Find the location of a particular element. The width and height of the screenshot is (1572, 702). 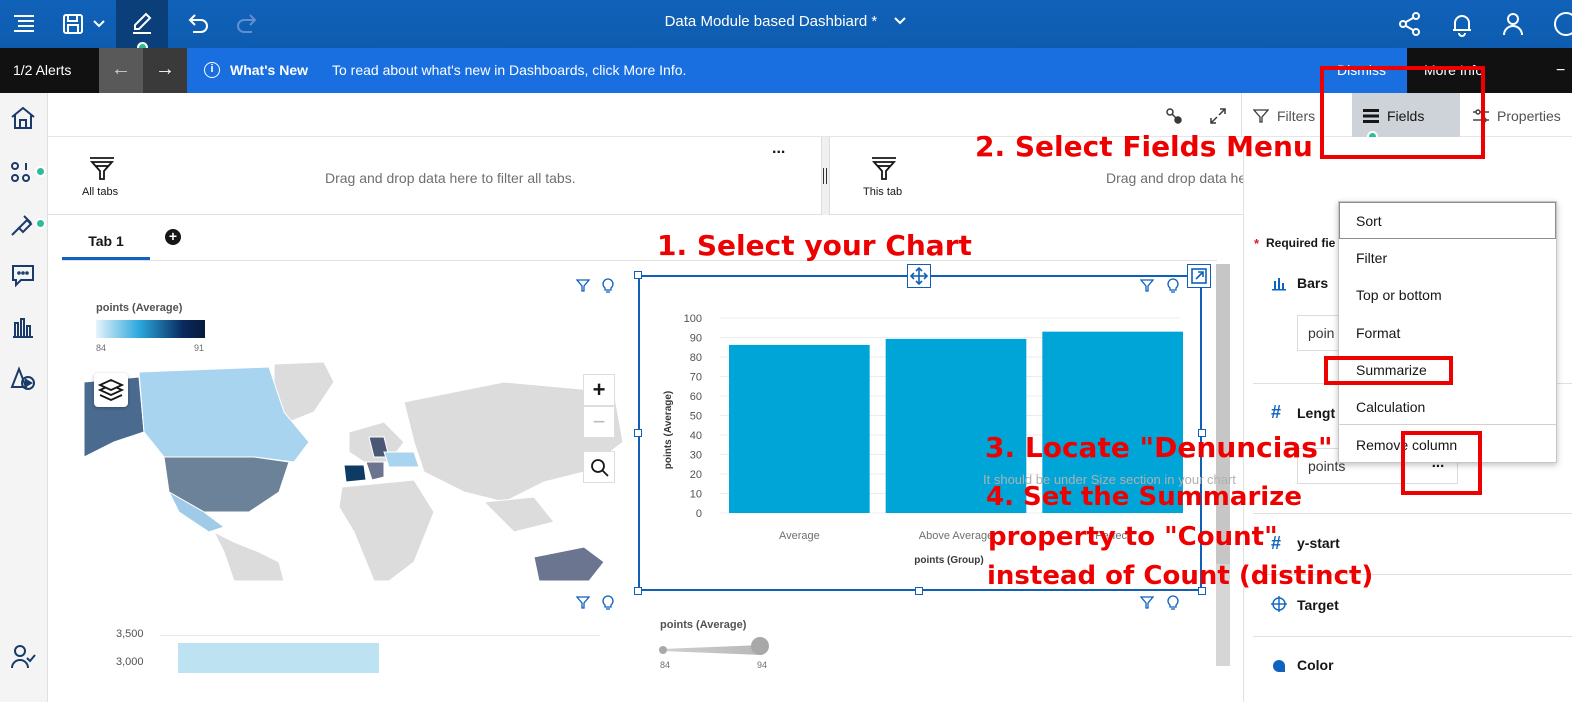

notification-bell-icon is located at coordinates (1462, 24).